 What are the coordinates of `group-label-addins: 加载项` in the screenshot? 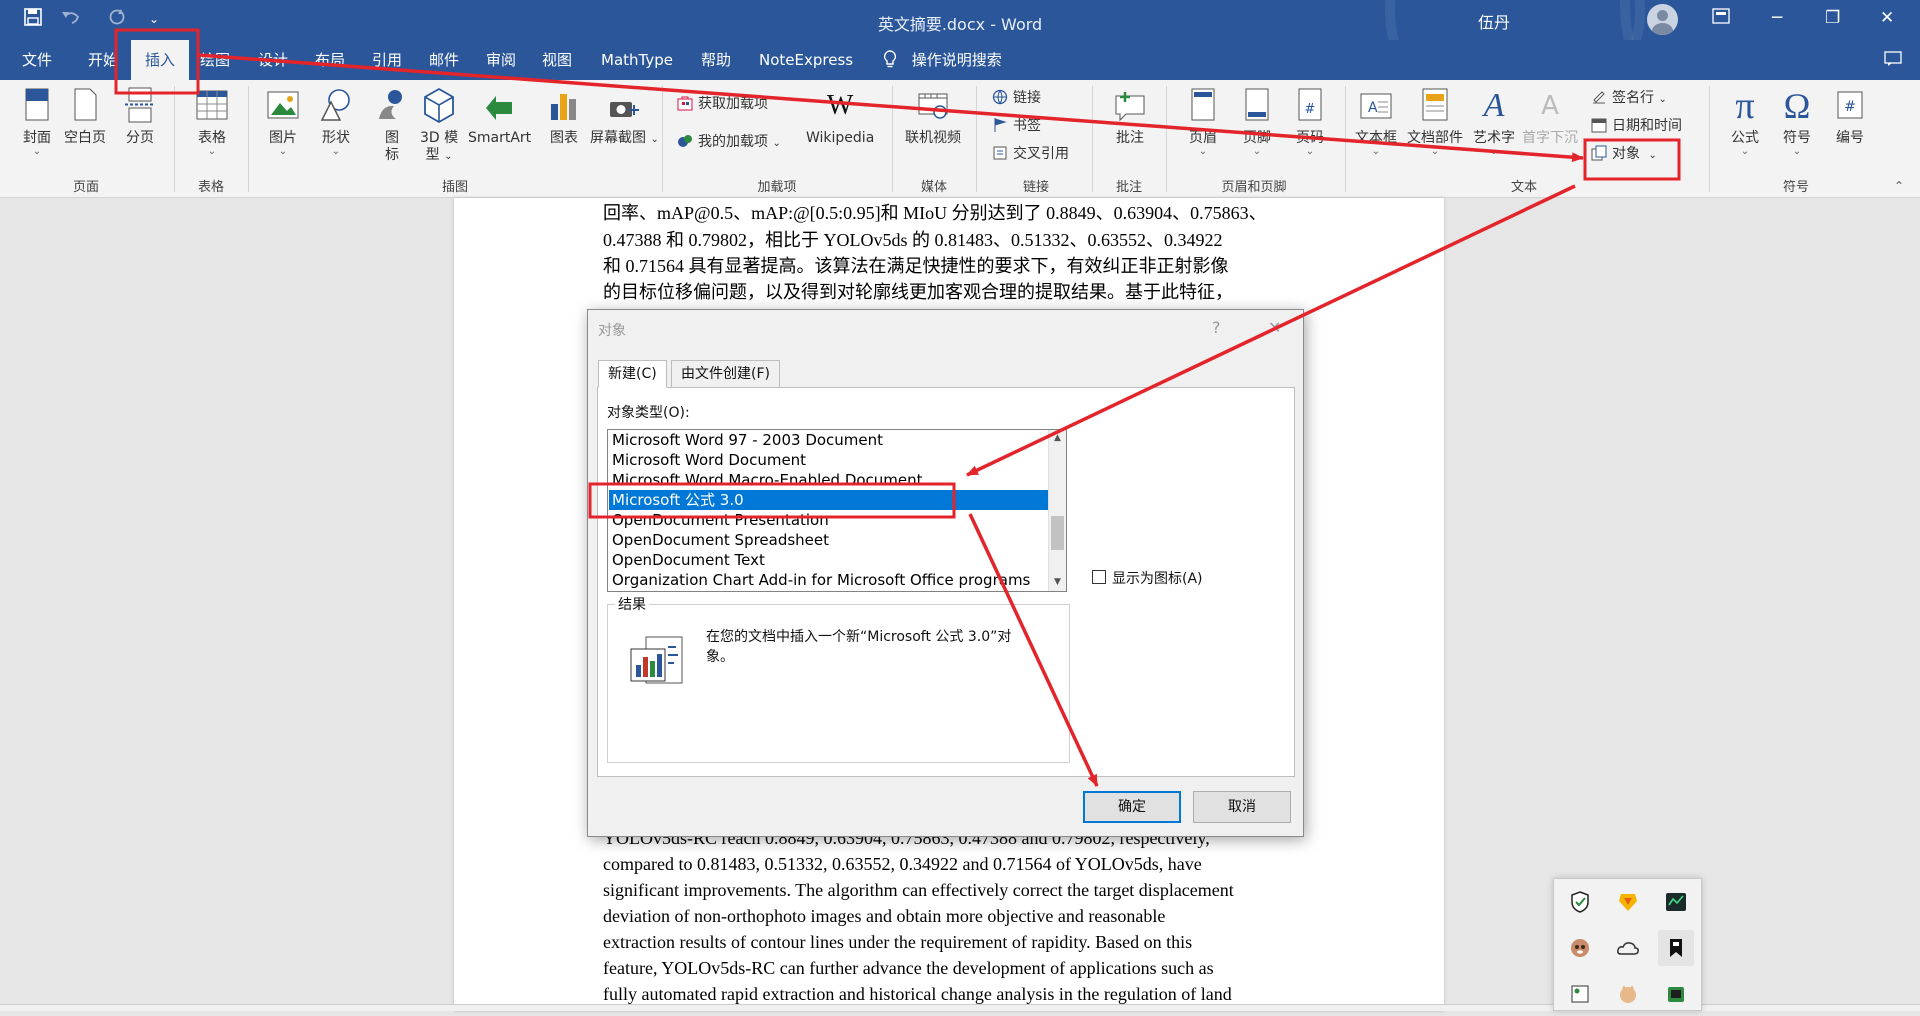 It's located at (777, 187).